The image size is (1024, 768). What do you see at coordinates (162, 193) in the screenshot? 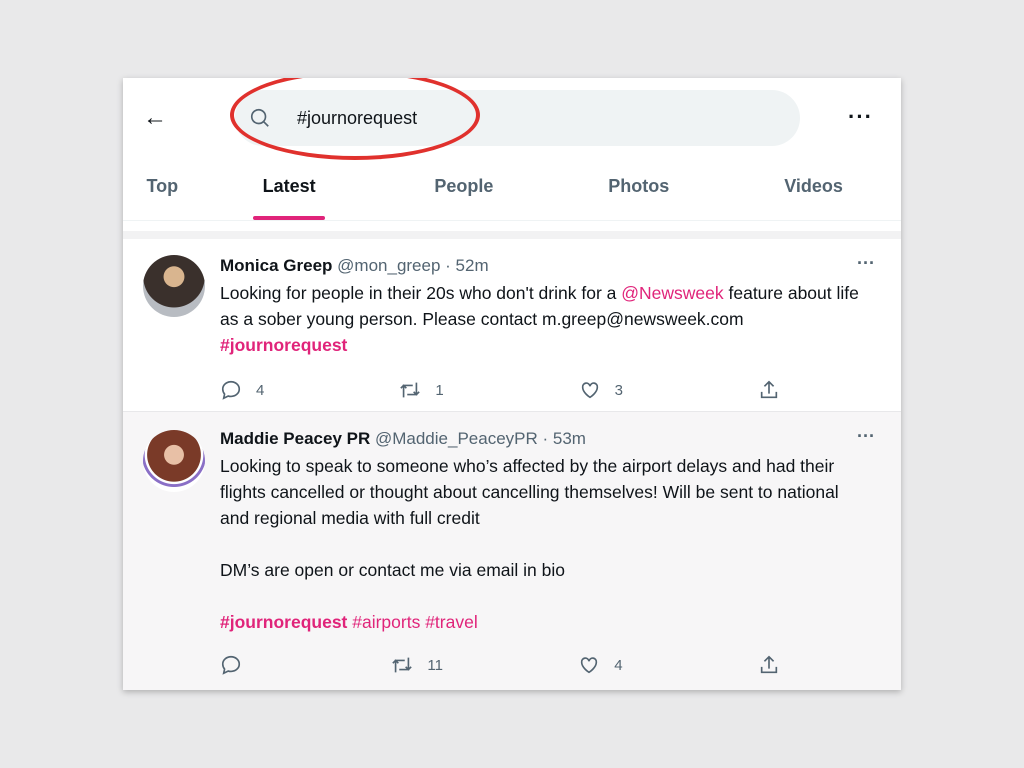
I see `tab-top: Top` at bounding box center [162, 193].